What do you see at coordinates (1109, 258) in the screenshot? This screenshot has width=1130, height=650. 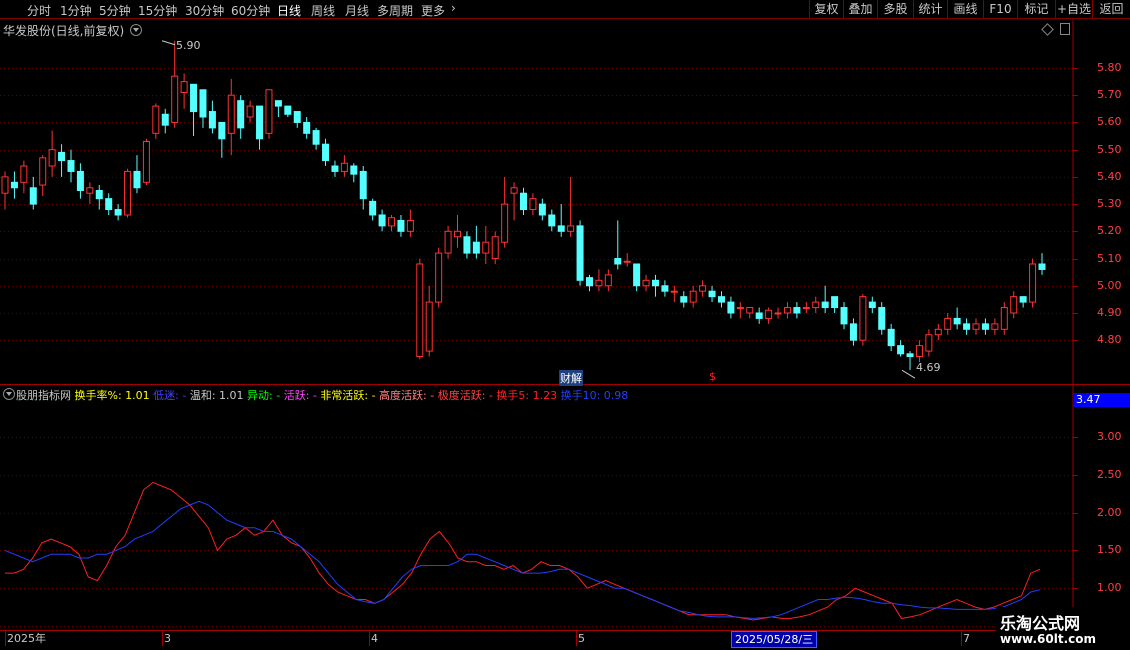 I see `price-axis-label: 5.10` at bounding box center [1109, 258].